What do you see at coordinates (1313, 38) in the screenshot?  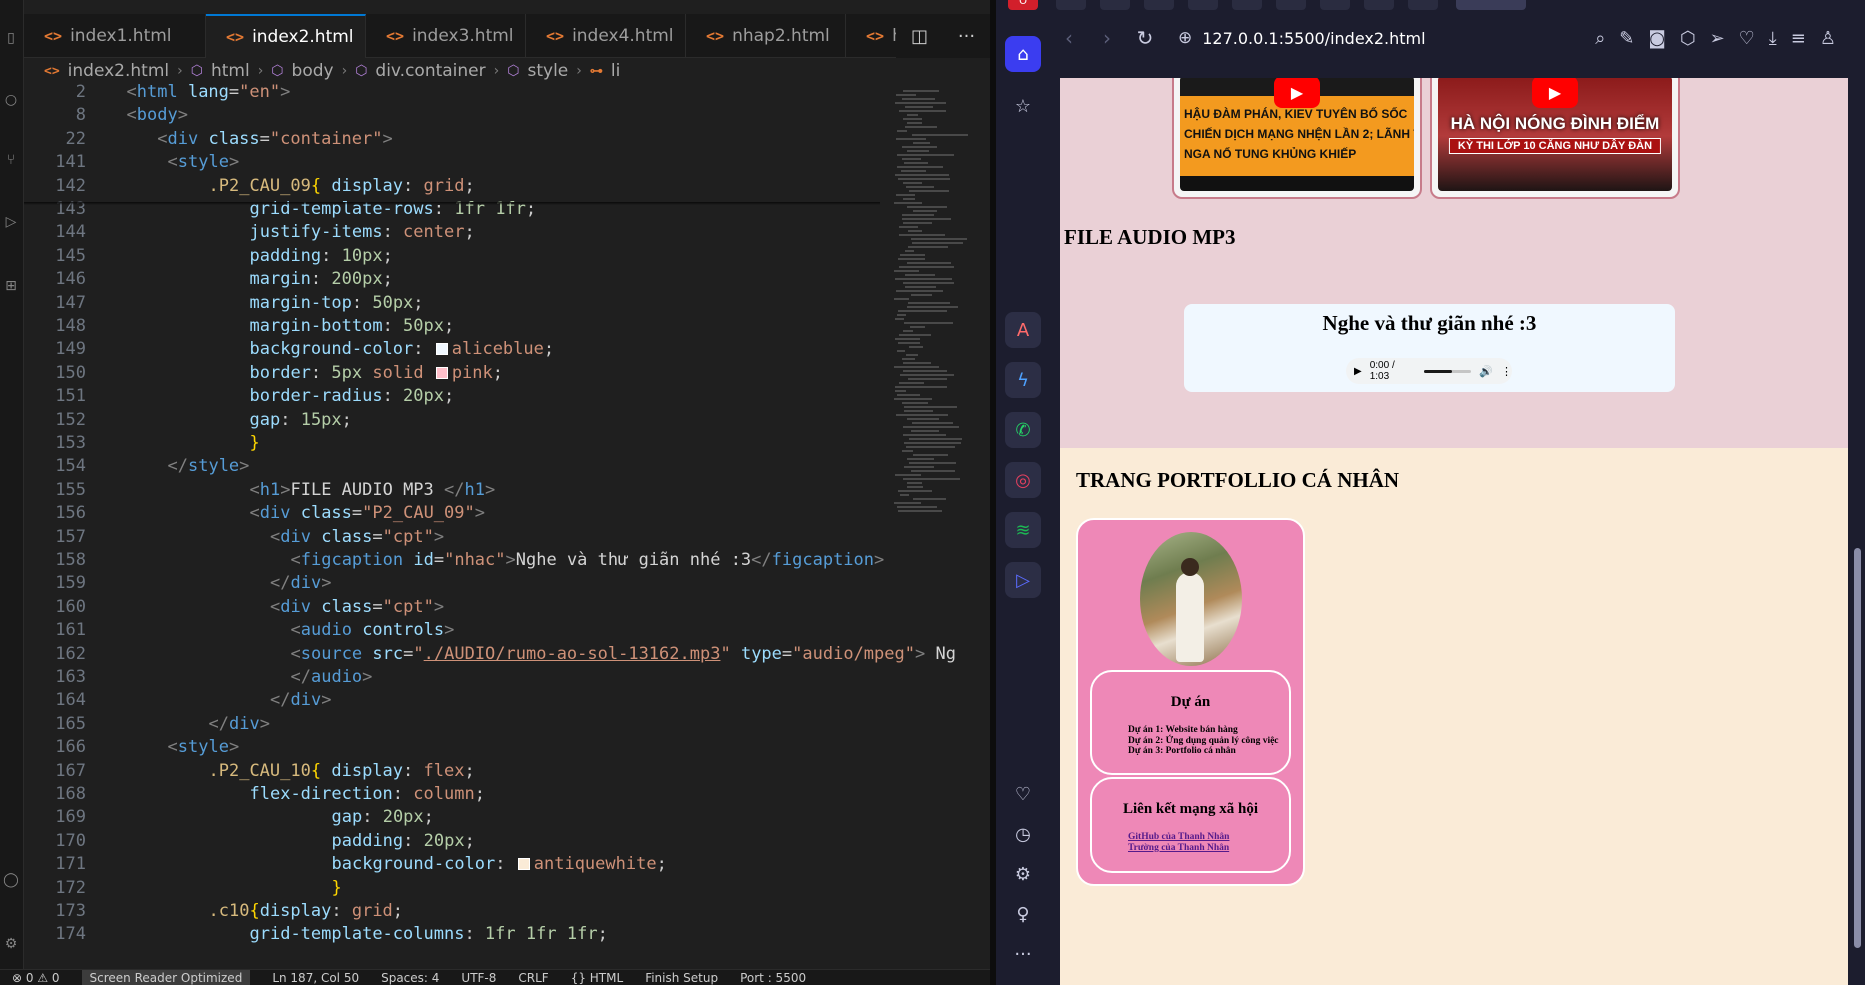 I see `url-text: 127.0.0.1:5500/index2.html` at bounding box center [1313, 38].